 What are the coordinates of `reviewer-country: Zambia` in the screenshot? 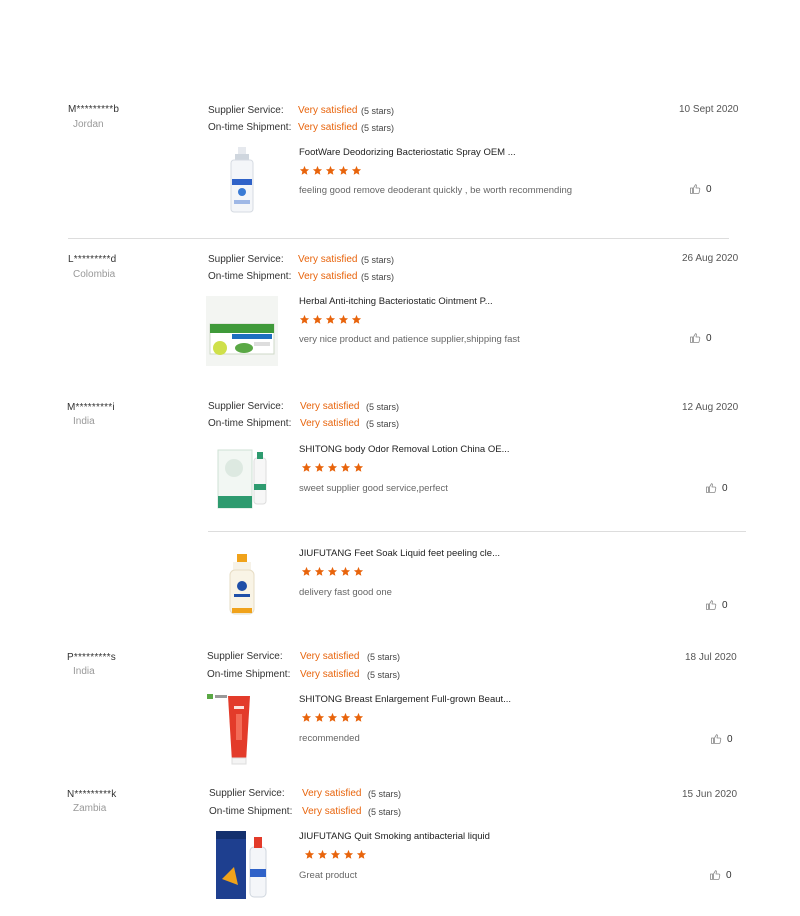 It's located at (90, 808).